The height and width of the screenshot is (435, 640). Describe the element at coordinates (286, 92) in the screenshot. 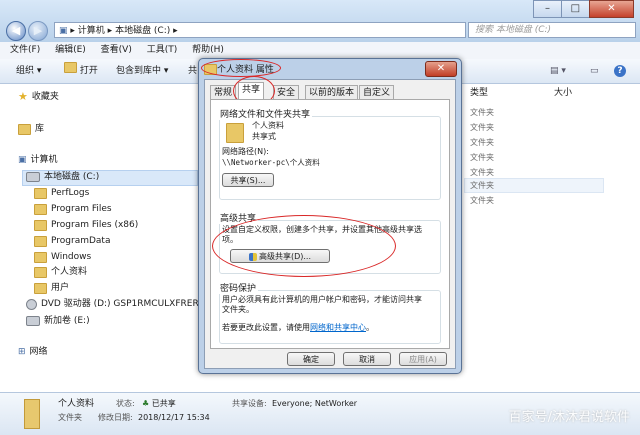

I see `tab-security: 安全` at that location.